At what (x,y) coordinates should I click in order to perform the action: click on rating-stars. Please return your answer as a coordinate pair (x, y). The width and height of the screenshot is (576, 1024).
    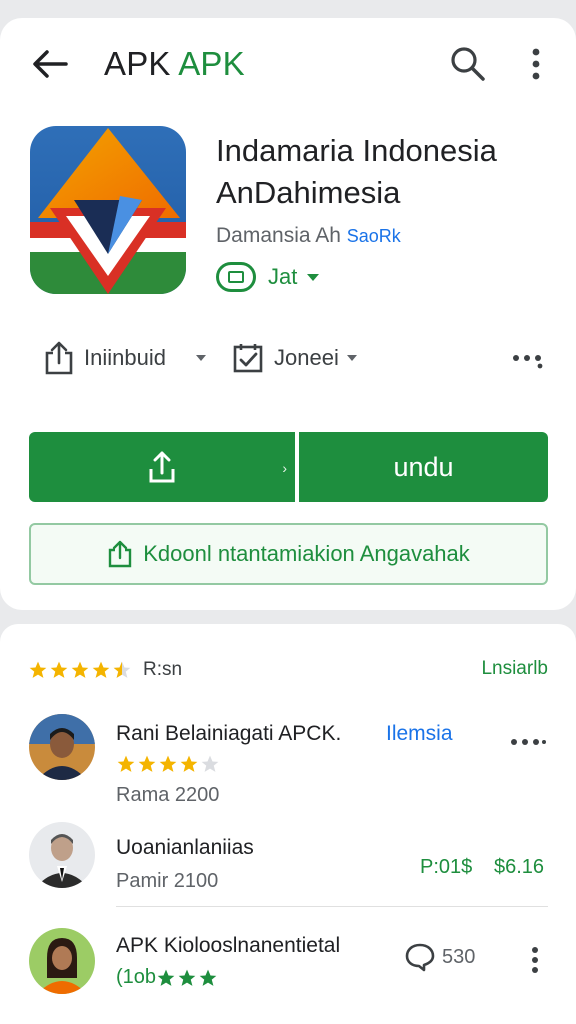
    Looking at the image, I should click on (80, 670).